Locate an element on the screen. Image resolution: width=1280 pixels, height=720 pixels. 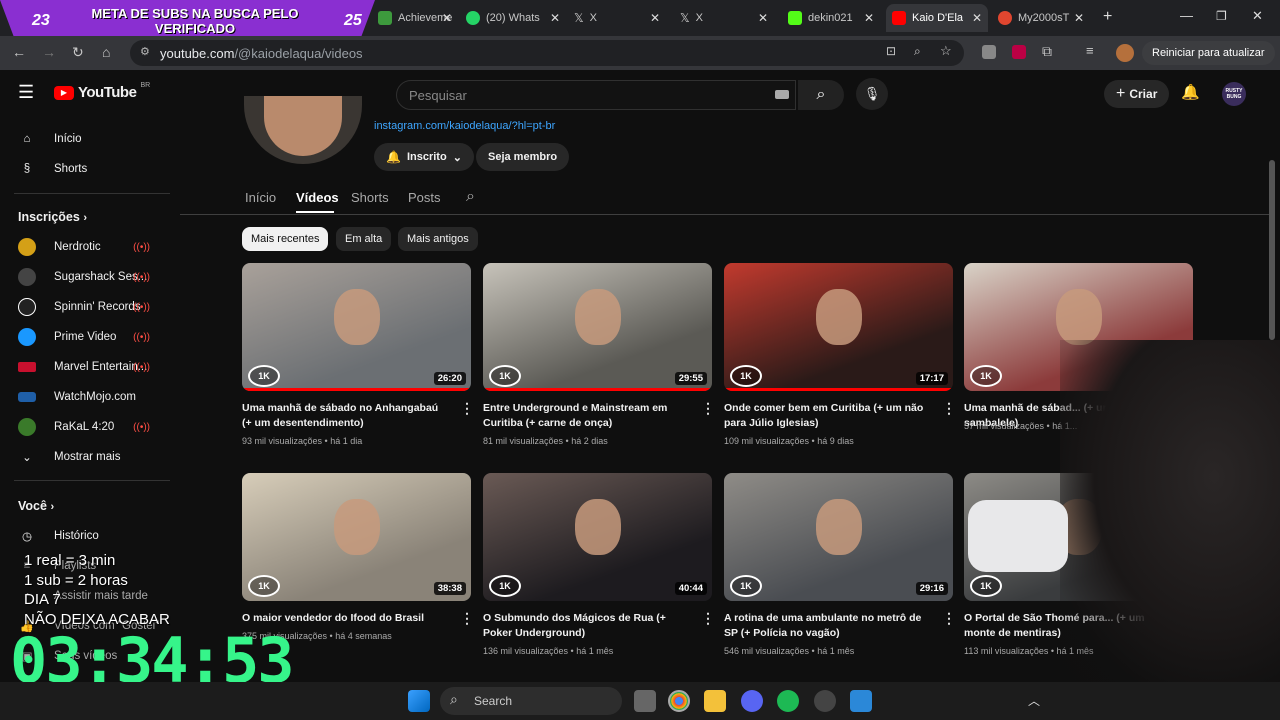
chip-popular: Em alta is located at coordinates (364, 239).